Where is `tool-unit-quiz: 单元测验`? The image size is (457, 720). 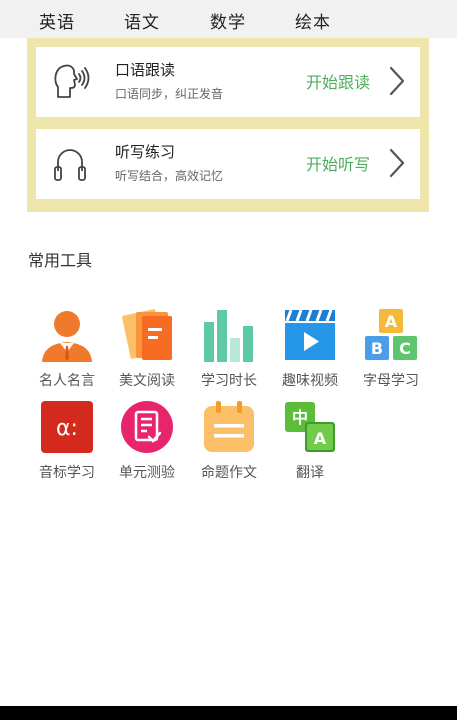 tool-unit-quiz: 单元测验 is located at coordinates (147, 440).